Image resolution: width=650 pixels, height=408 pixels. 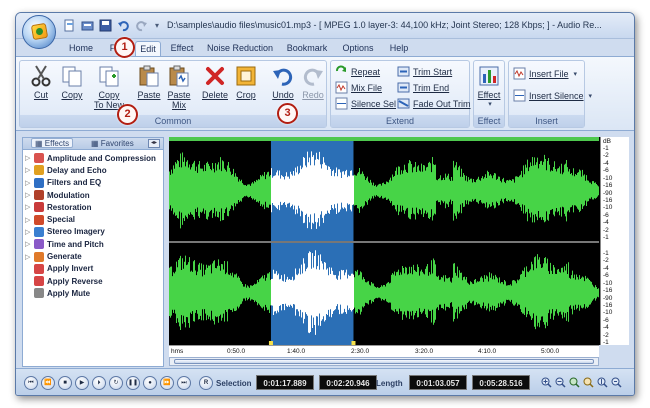 What do you see at coordinates (65, 383) in the screenshot?
I see `stop-icon: ■` at bounding box center [65, 383].